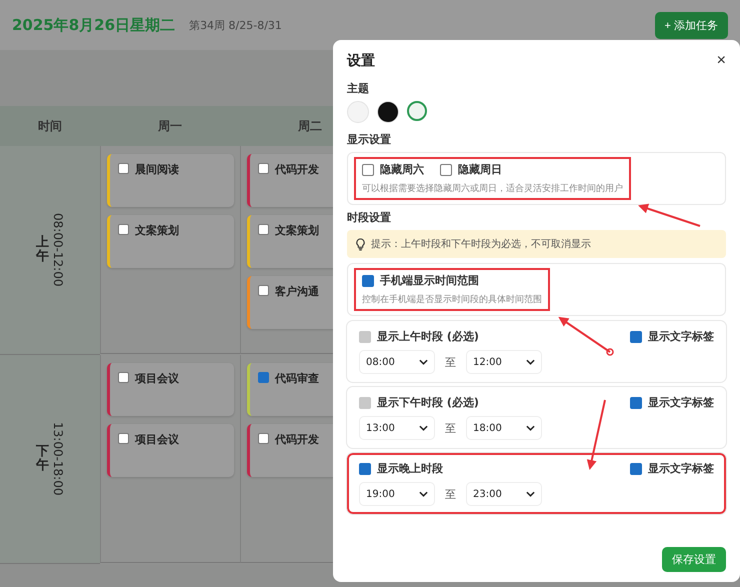  I want to click on dialog-title: 设置, so click(361, 61).